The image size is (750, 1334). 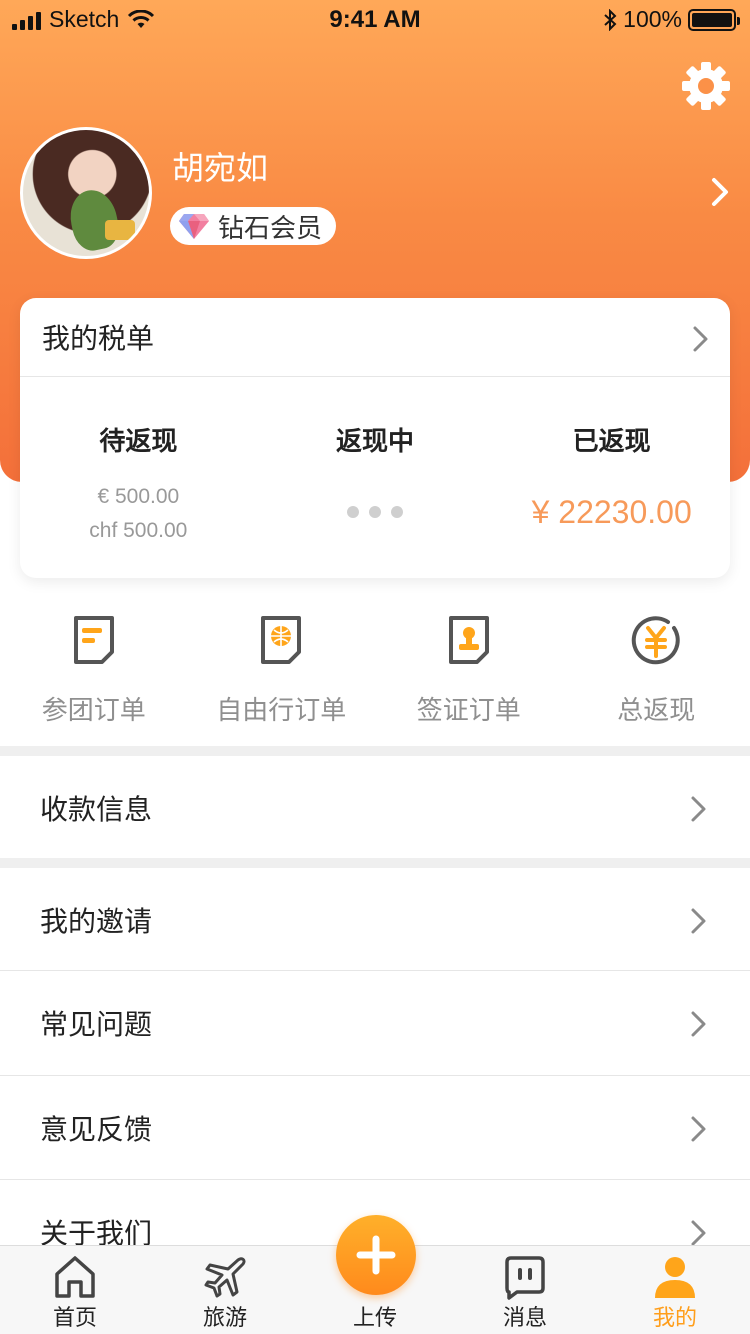 I want to click on menu-my-invites-label: 我的邀请, so click(x=96, y=921).